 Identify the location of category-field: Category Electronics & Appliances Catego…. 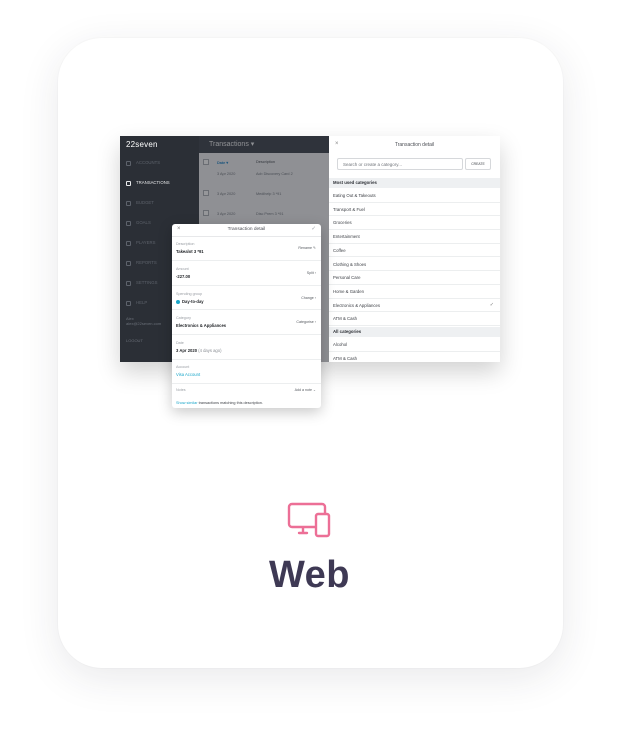
(246, 322).